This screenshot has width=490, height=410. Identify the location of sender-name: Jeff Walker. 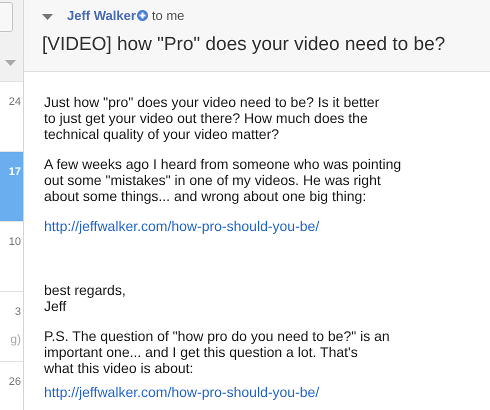
(101, 15).